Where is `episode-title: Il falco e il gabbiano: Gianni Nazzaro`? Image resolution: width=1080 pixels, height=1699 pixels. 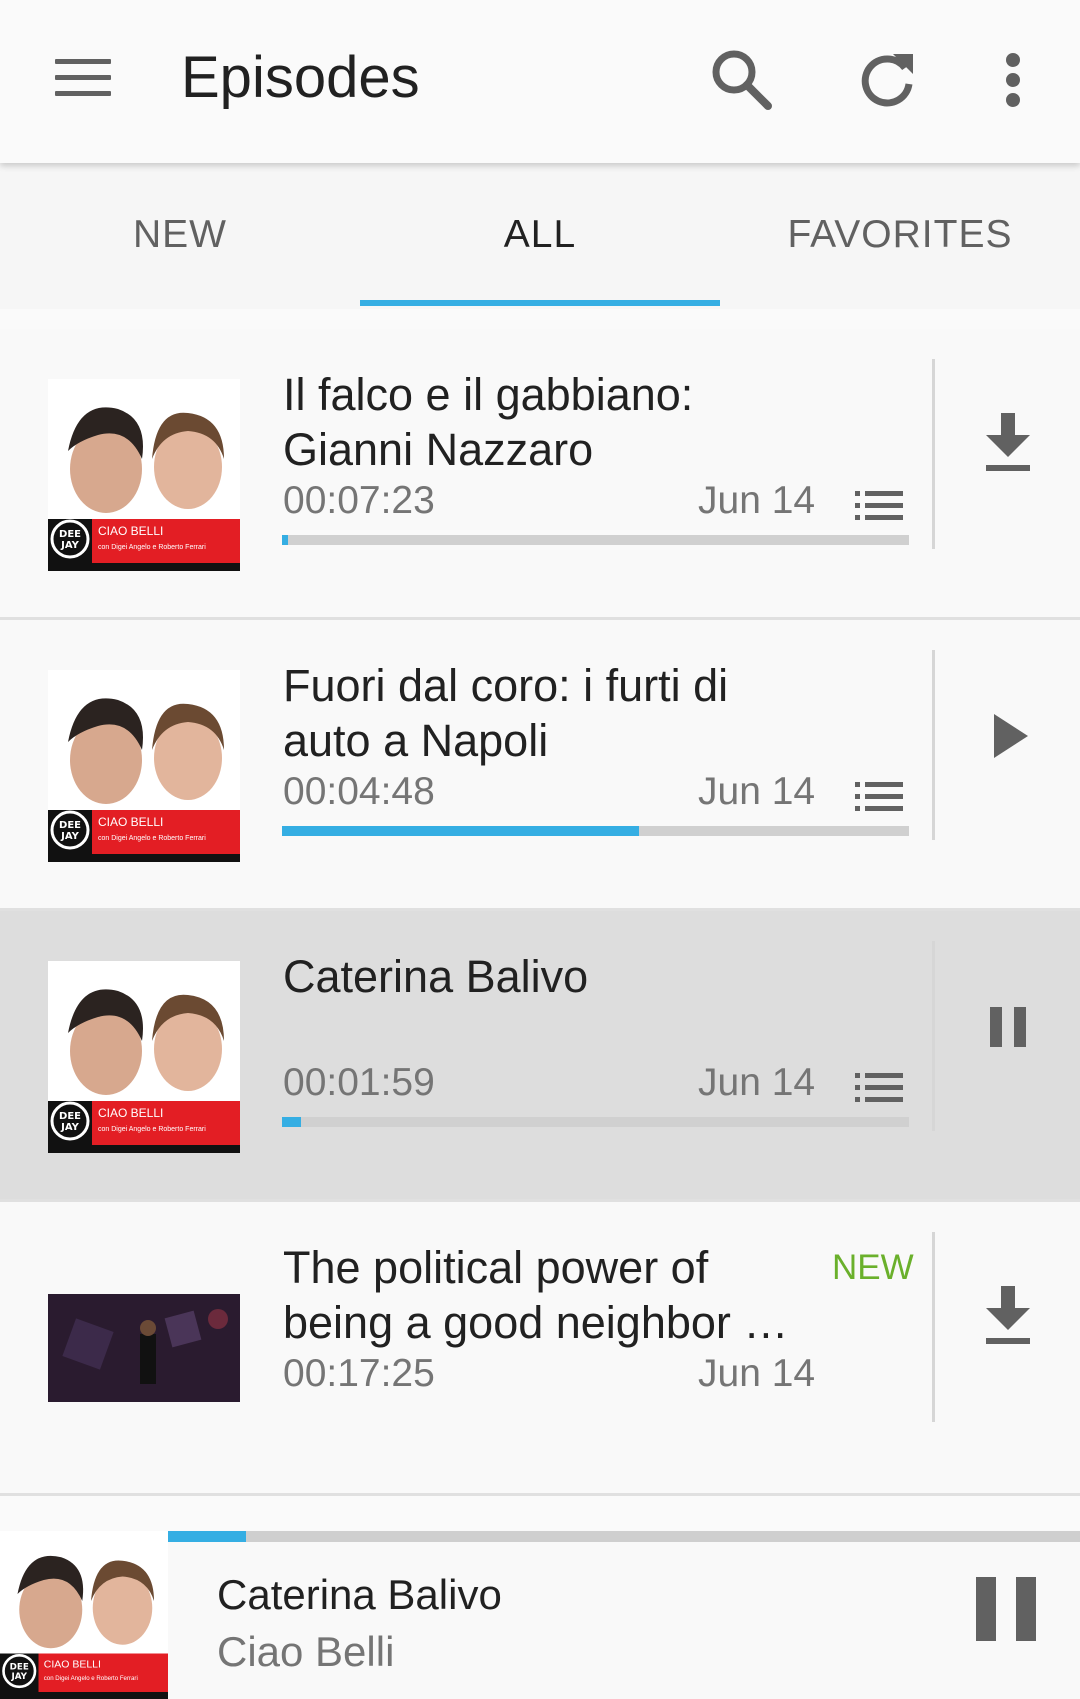 episode-title: Il falco e il gabbiano: Gianni Nazzaro is located at coordinates (488, 422).